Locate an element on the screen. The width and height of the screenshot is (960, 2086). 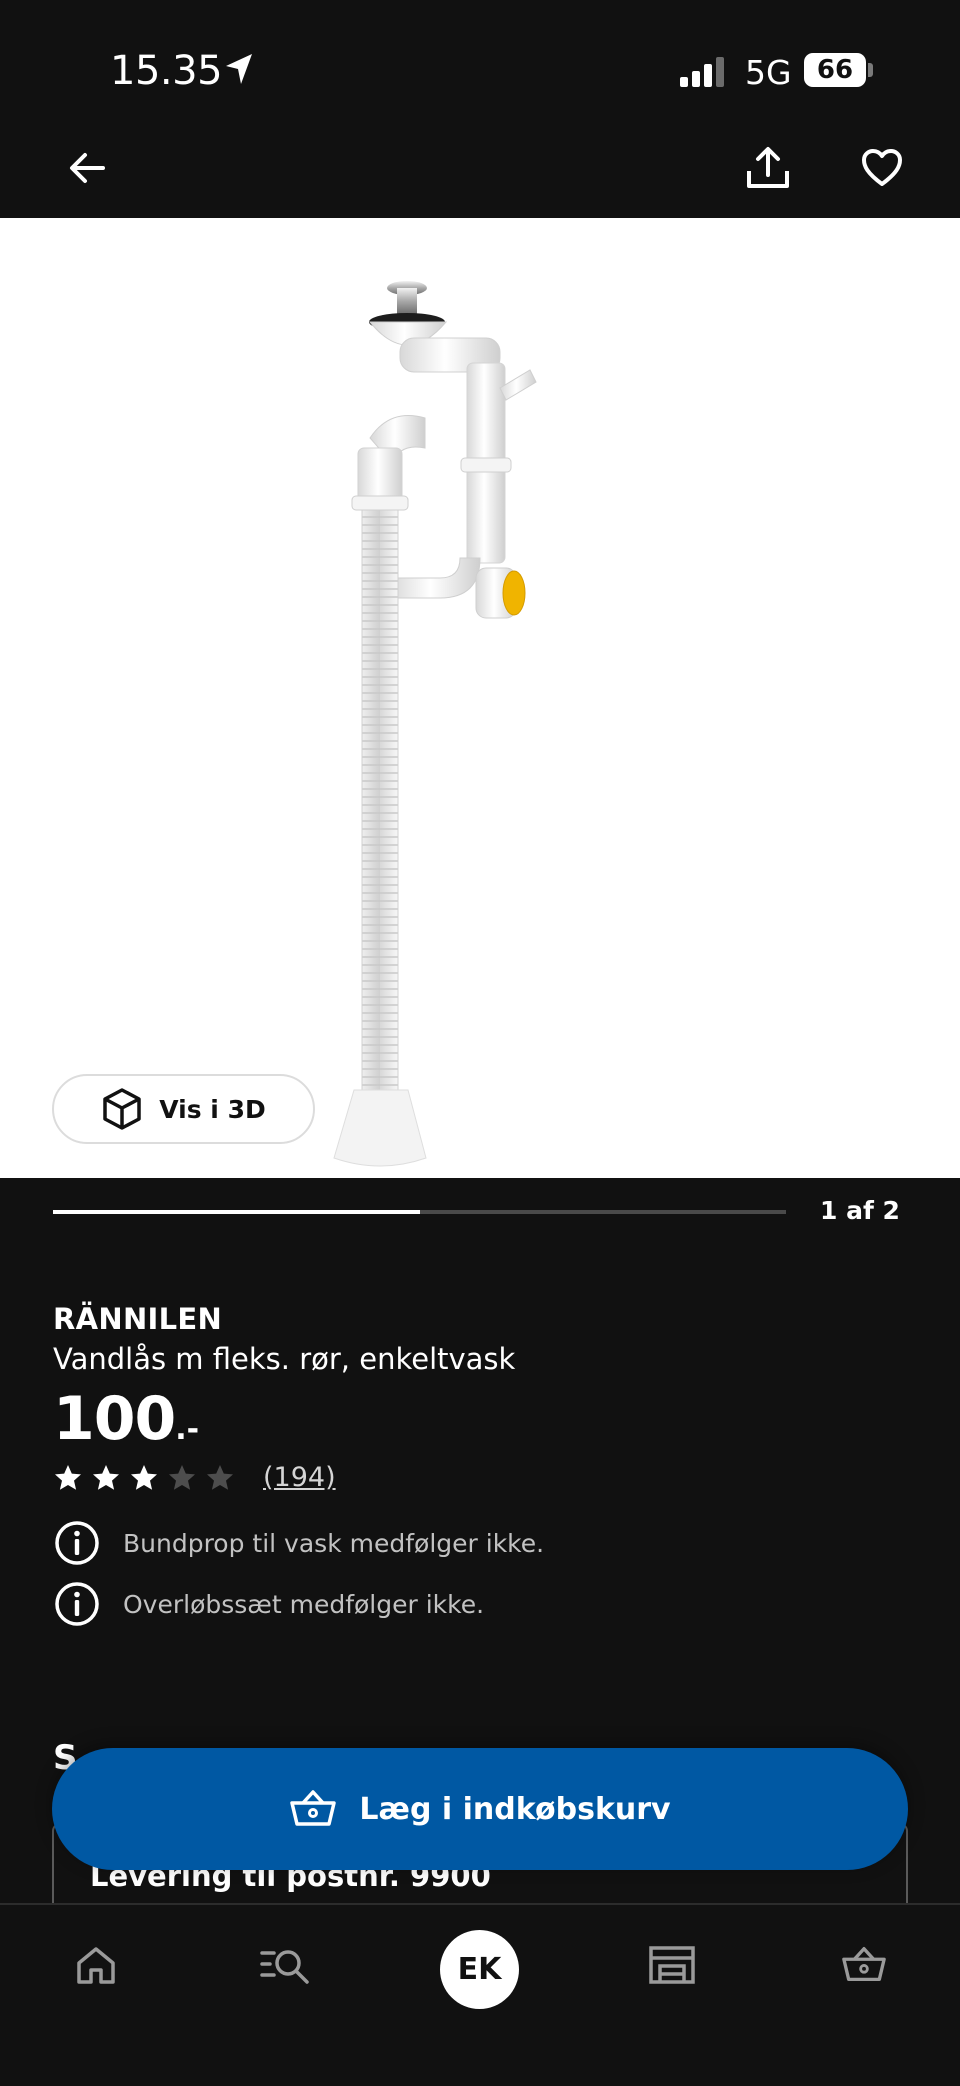
image-progress-fill is located at coordinates (236, 1212).